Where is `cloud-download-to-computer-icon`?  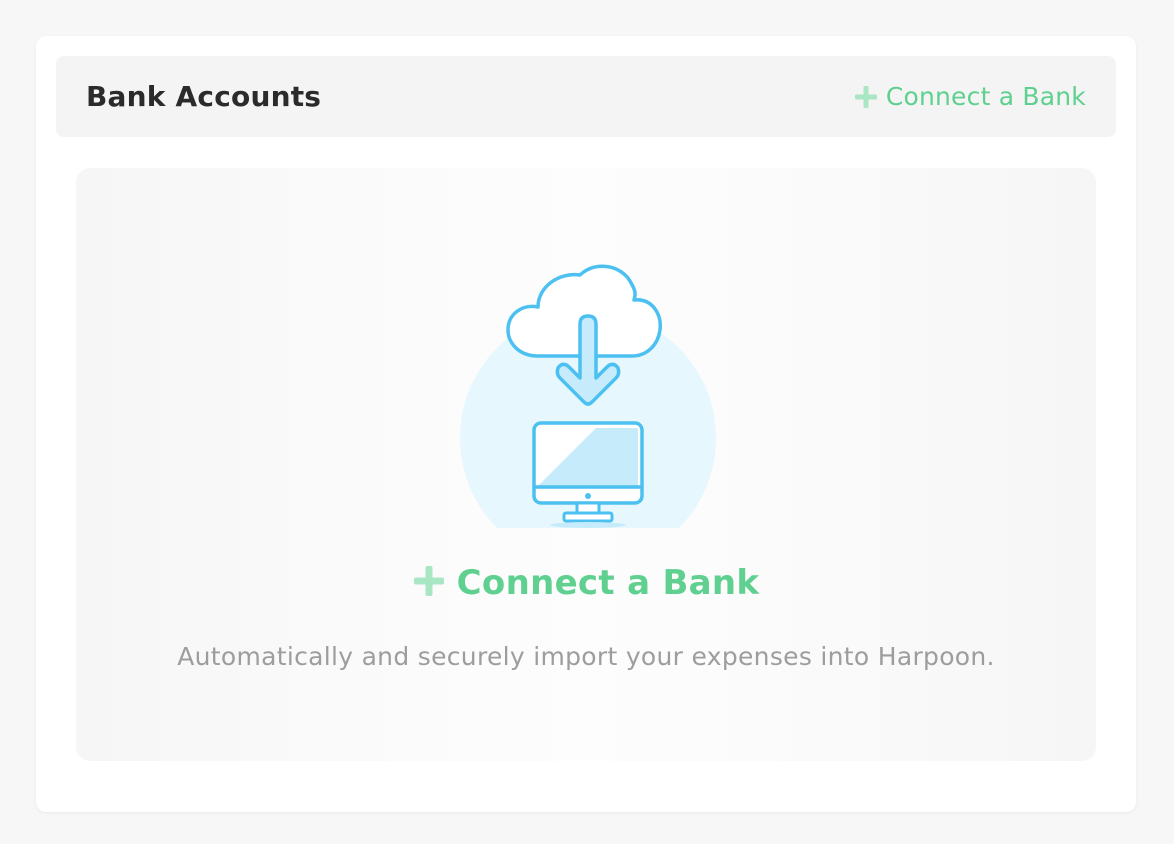
cloud-download-to-computer-icon is located at coordinates (586, 397).